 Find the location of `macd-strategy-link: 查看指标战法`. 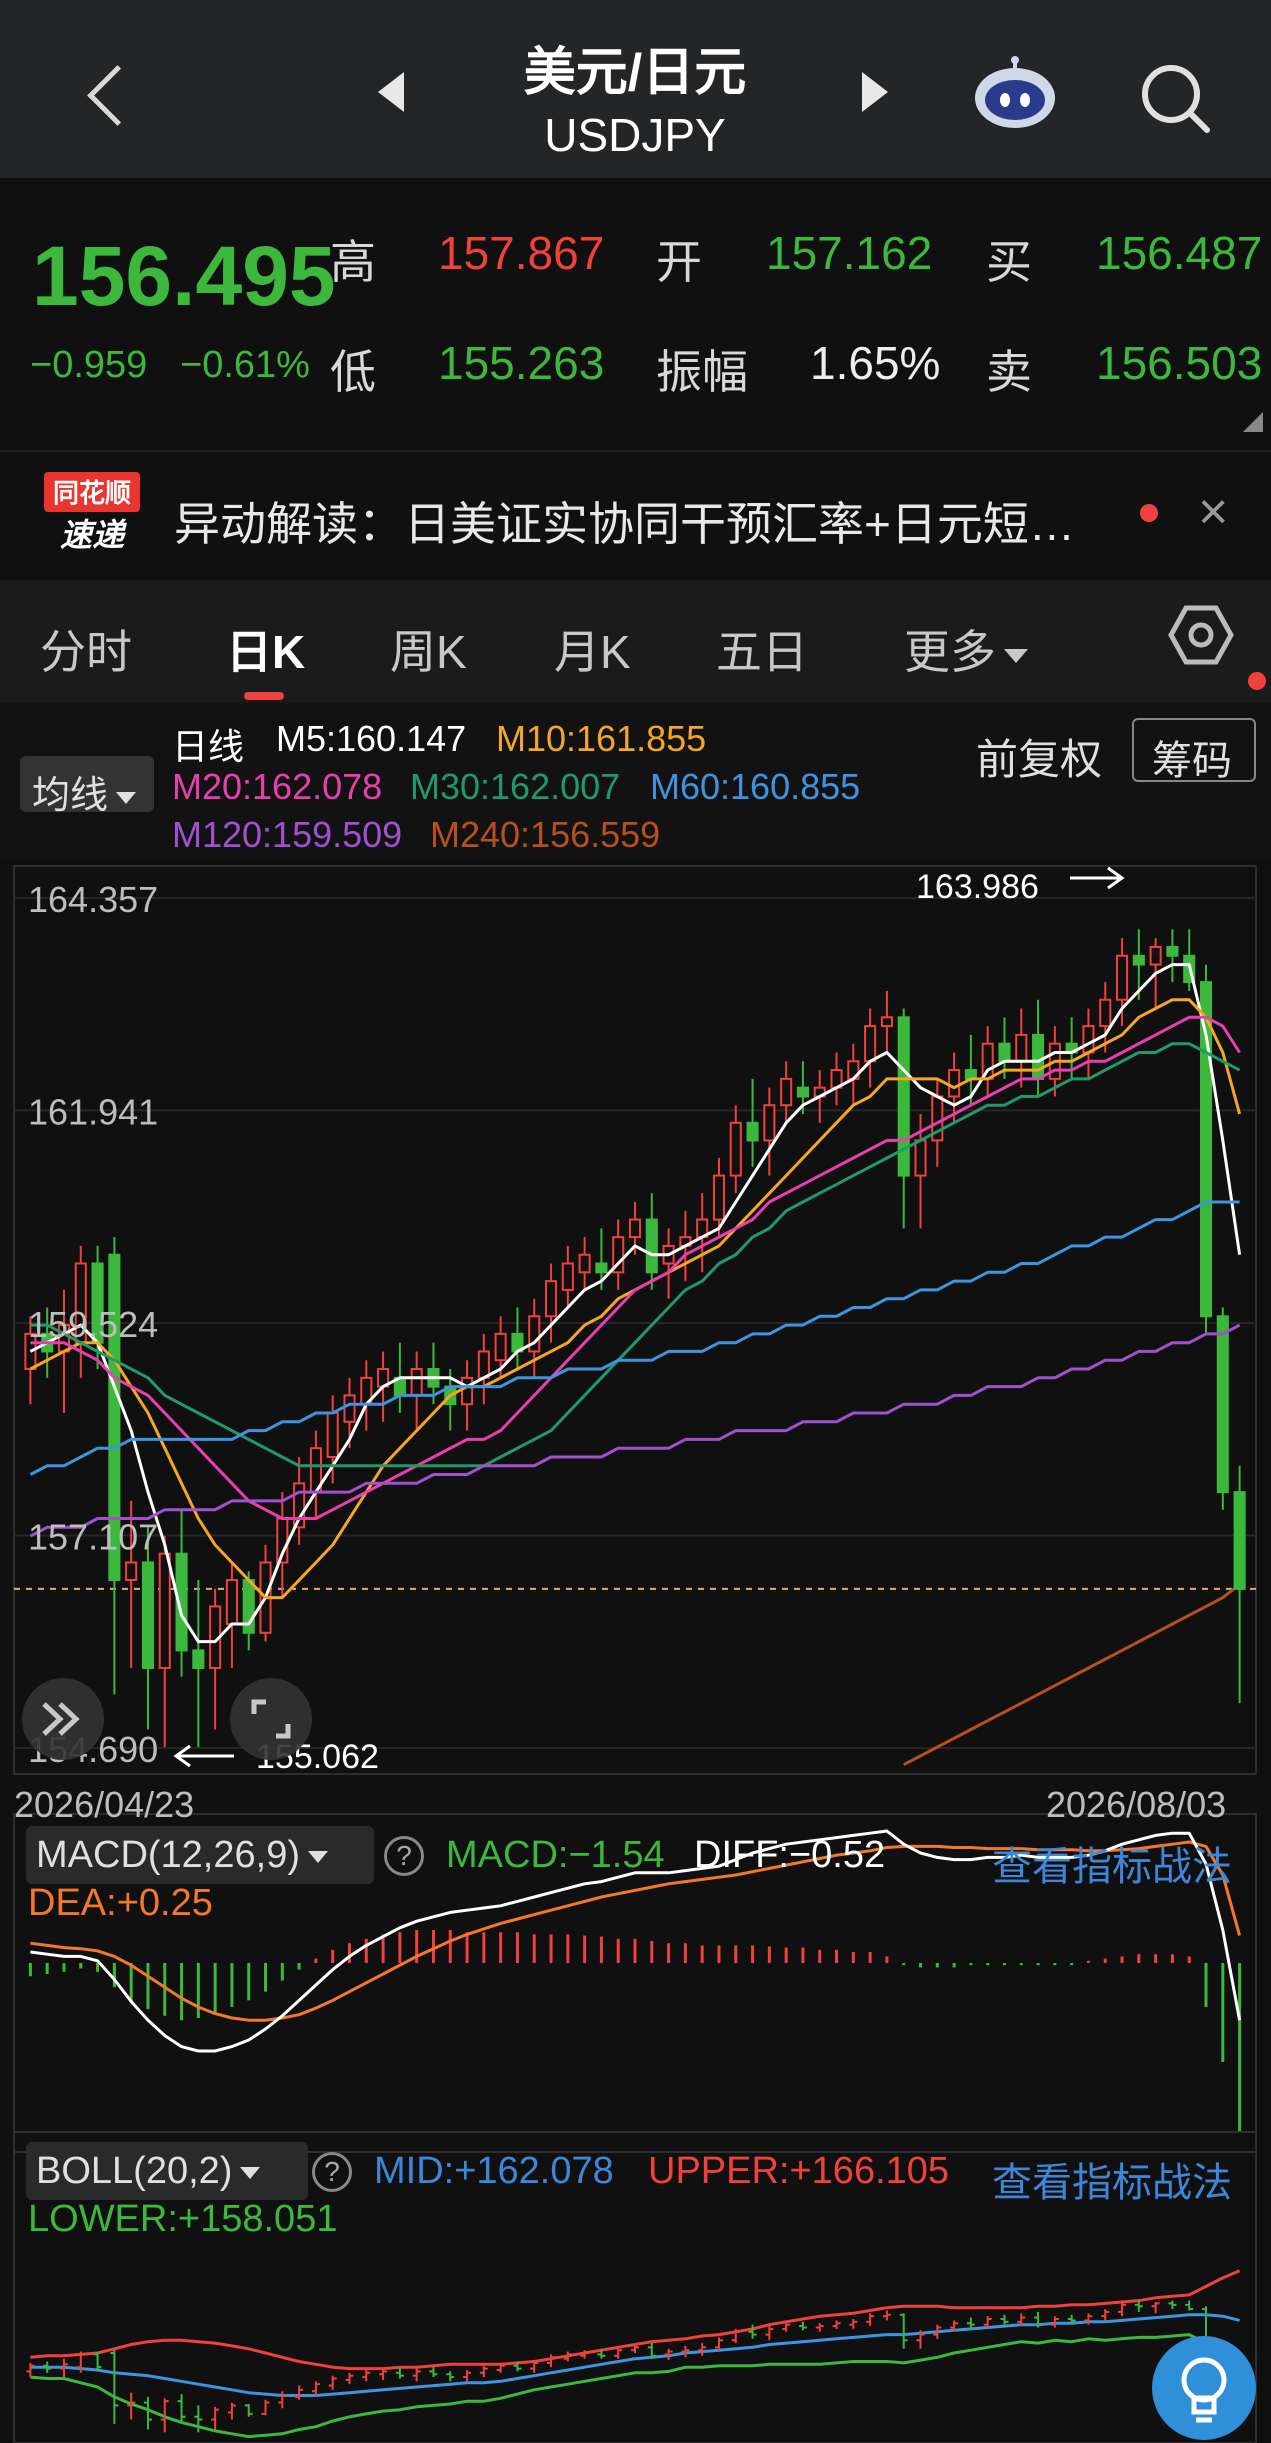

macd-strategy-link: 查看指标战法 is located at coordinates (1112, 1863).